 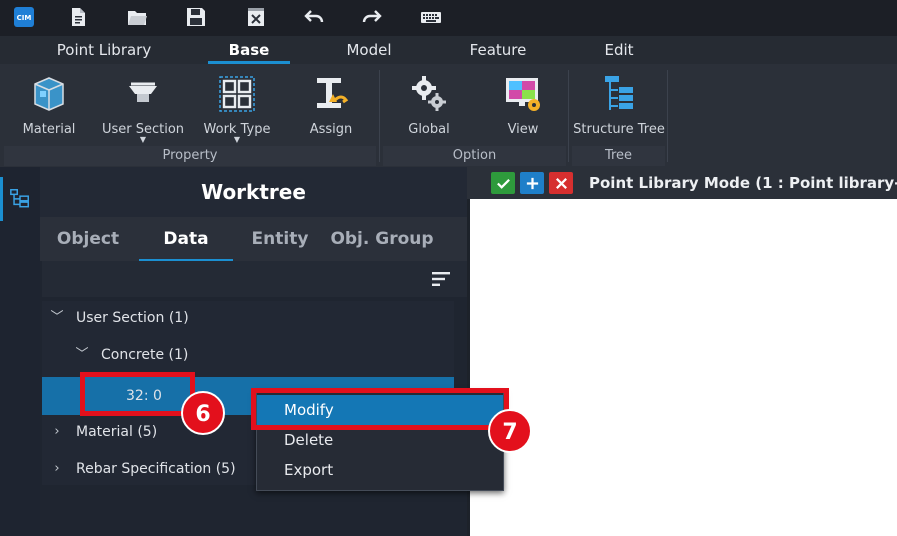 I want to click on open-folder-icon, so click(x=137, y=17).